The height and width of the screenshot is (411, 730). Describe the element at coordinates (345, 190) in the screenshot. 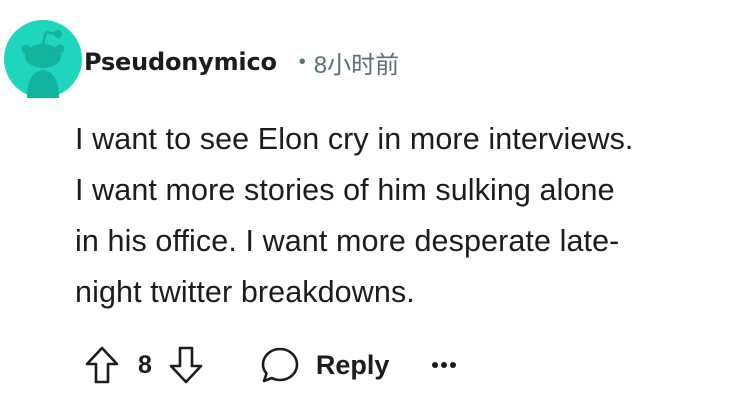

I see `comment-body-line: I want more stories of him sulking alone` at that location.